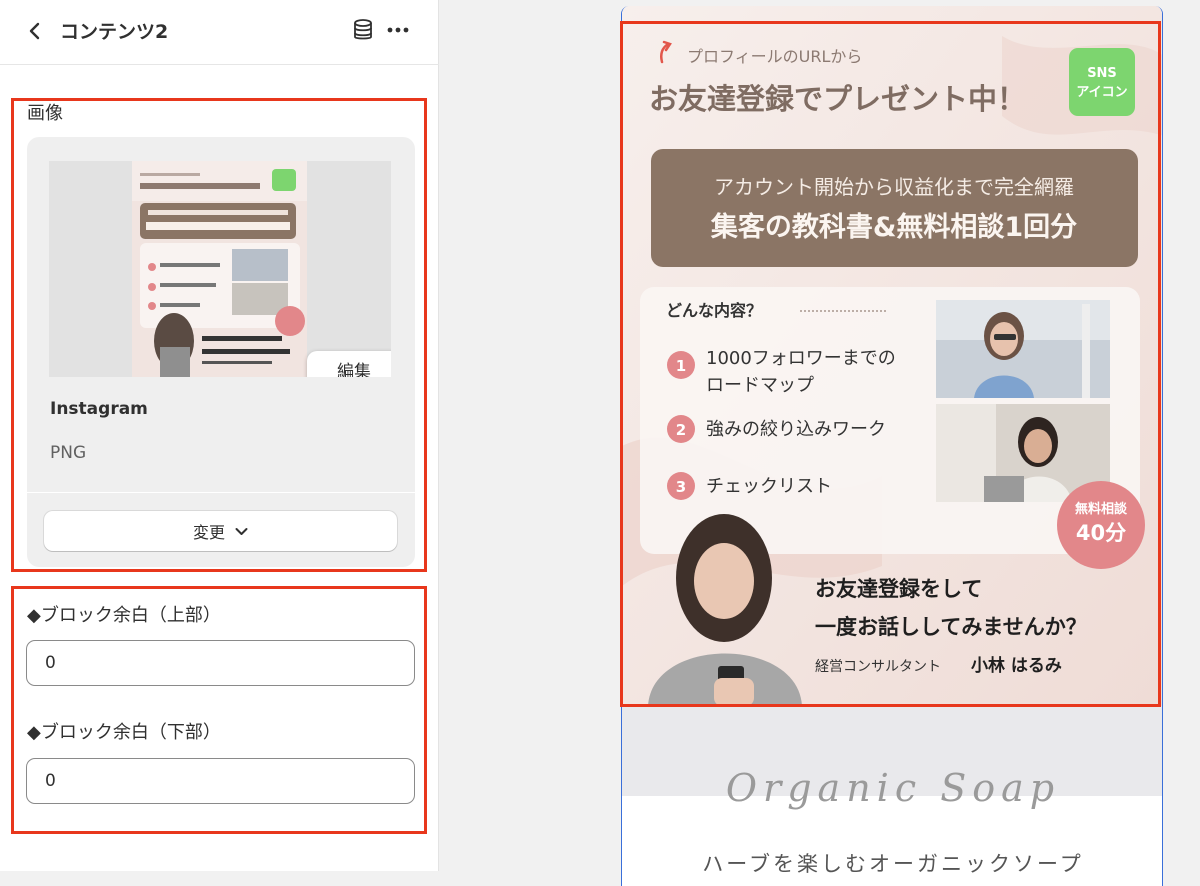 The width and height of the screenshot is (1200, 886). I want to click on margin-top-input, so click(220, 663).